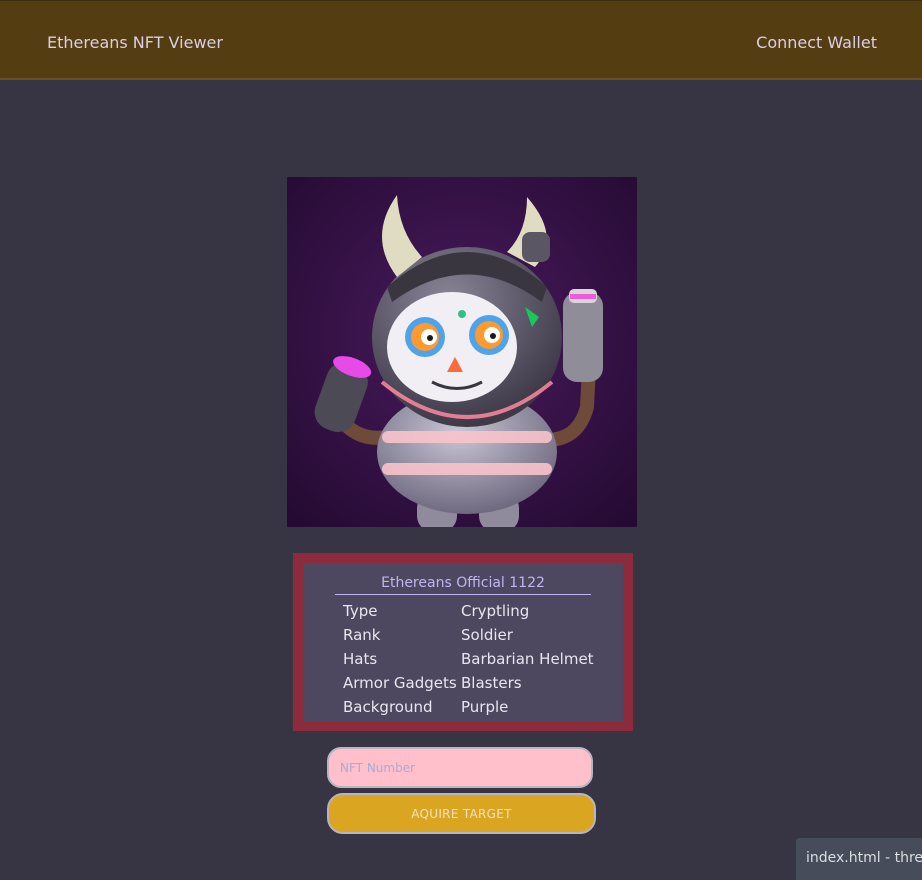 This screenshot has width=922, height=880. What do you see at coordinates (135, 42) in the screenshot?
I see `brand-link: Ethereans NFT Viewer` at bounding box center [135, 42].